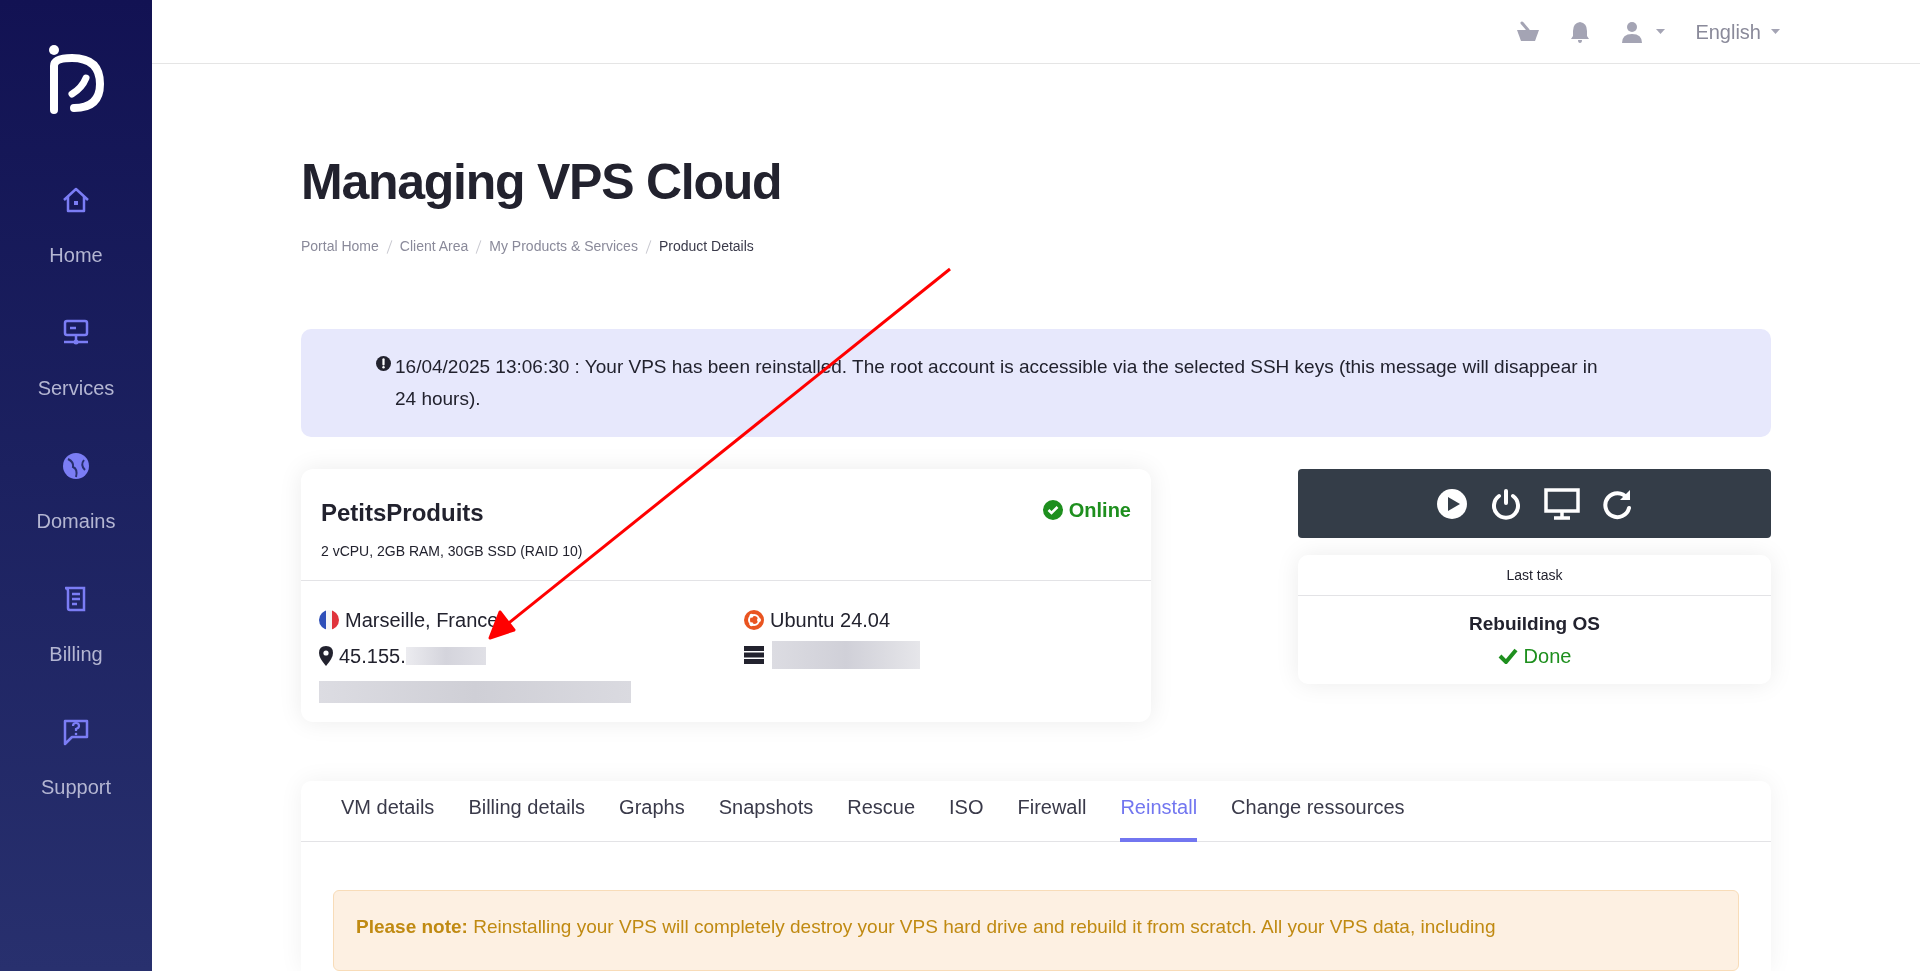 The image size is (1920, 971). Describe the element at coordinates (388, 817) in the screenshot. I see `tab: VM details` at that location.